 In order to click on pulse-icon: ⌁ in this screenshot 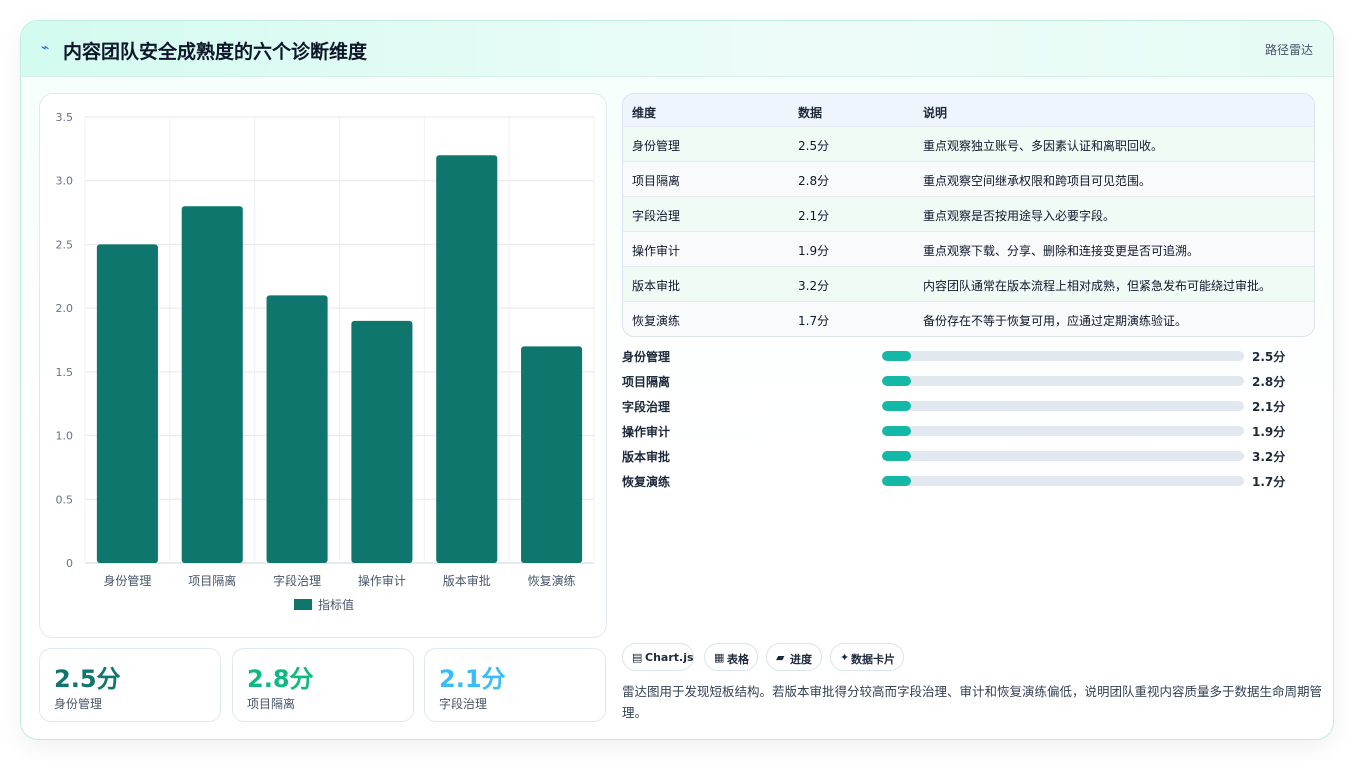, I will do `click(45, 48)`.